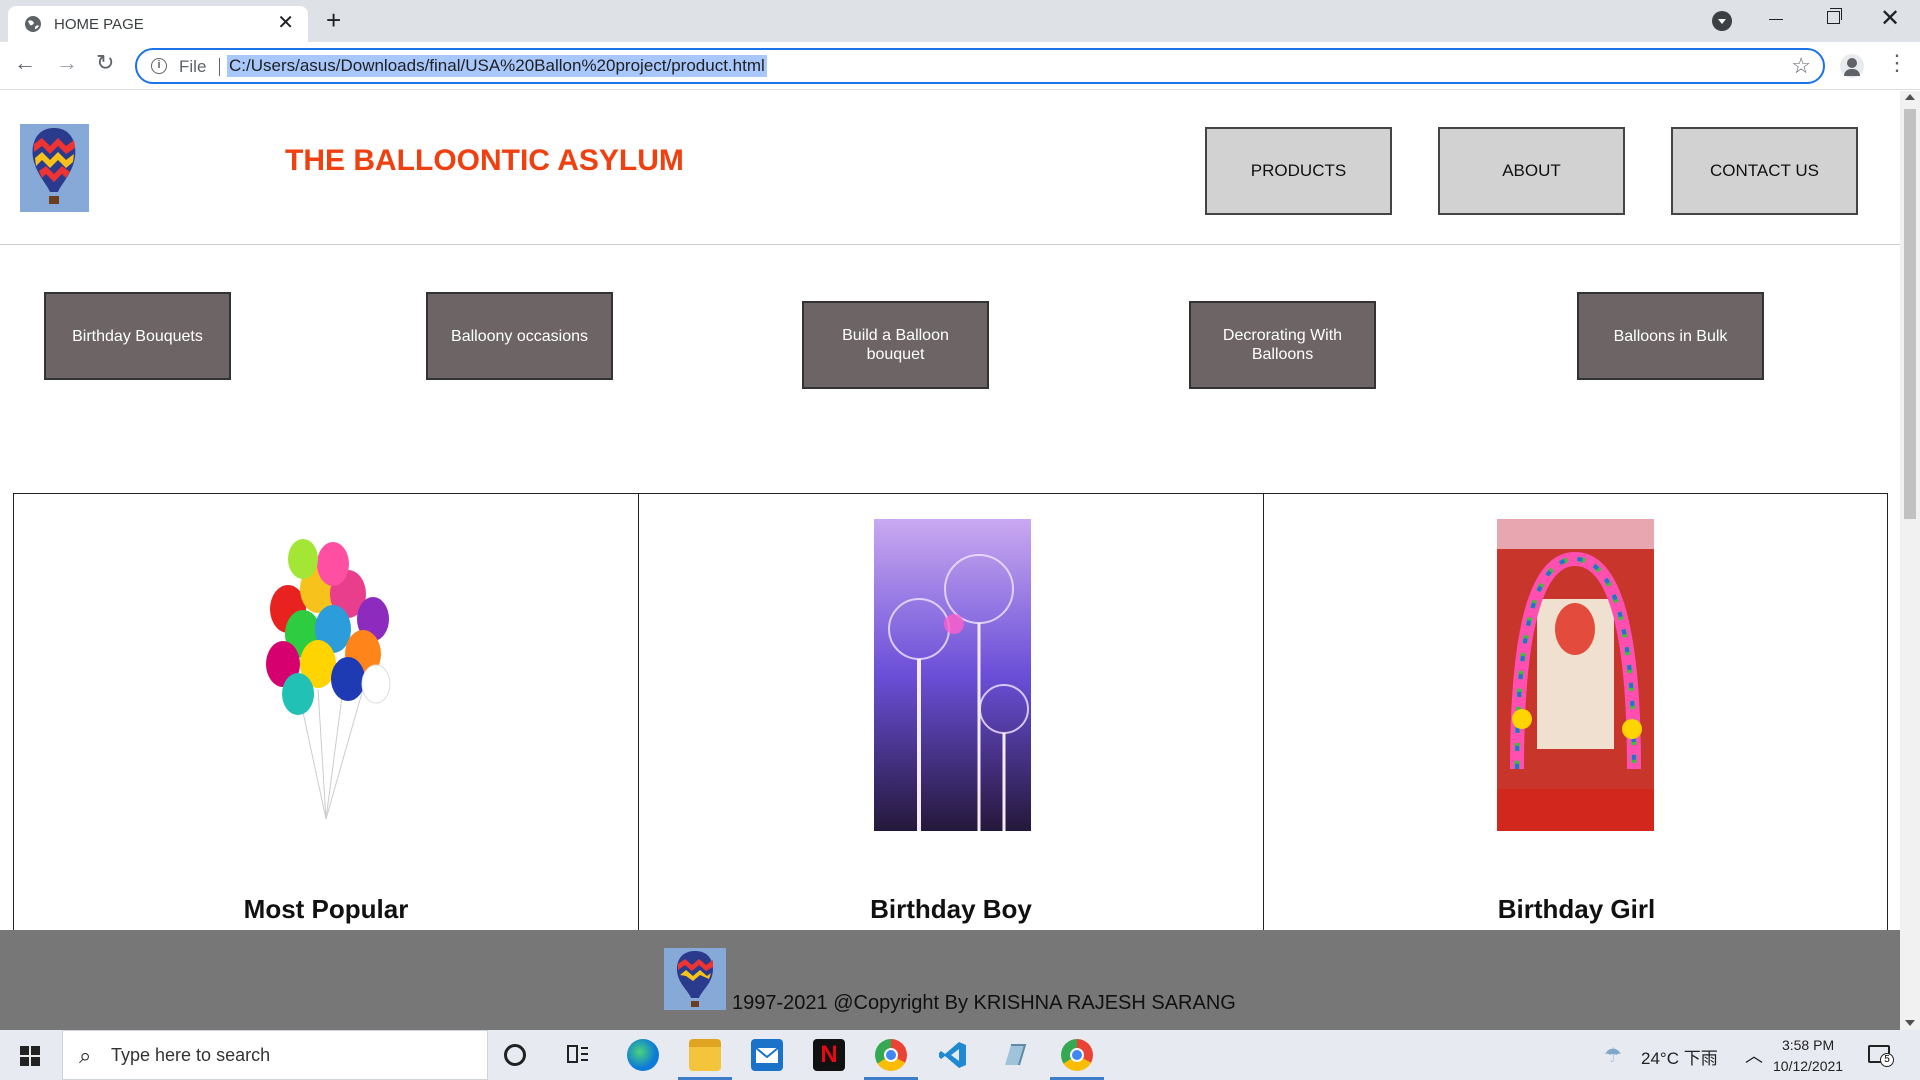  Describe the element at coordinates (1808, 1056) in the screenshot. I see `taskbar-clock: 3:58 PM 10/12/2021` at that location.